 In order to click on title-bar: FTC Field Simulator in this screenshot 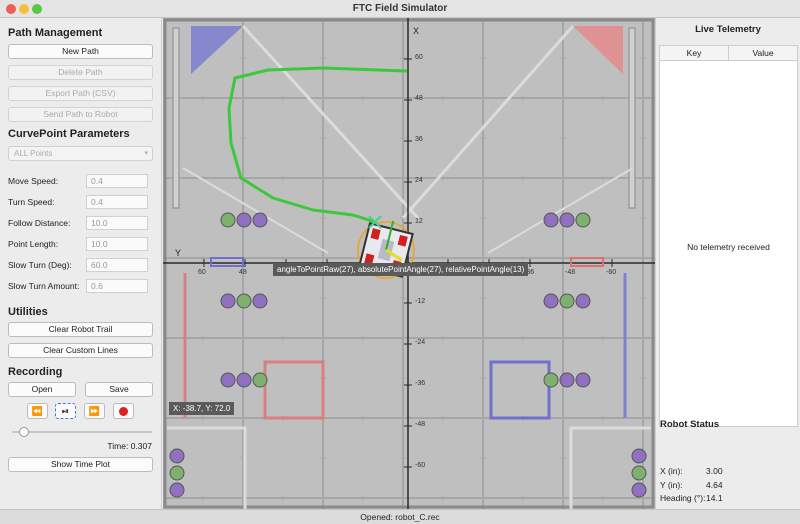, I will do `click(400, 9)`.